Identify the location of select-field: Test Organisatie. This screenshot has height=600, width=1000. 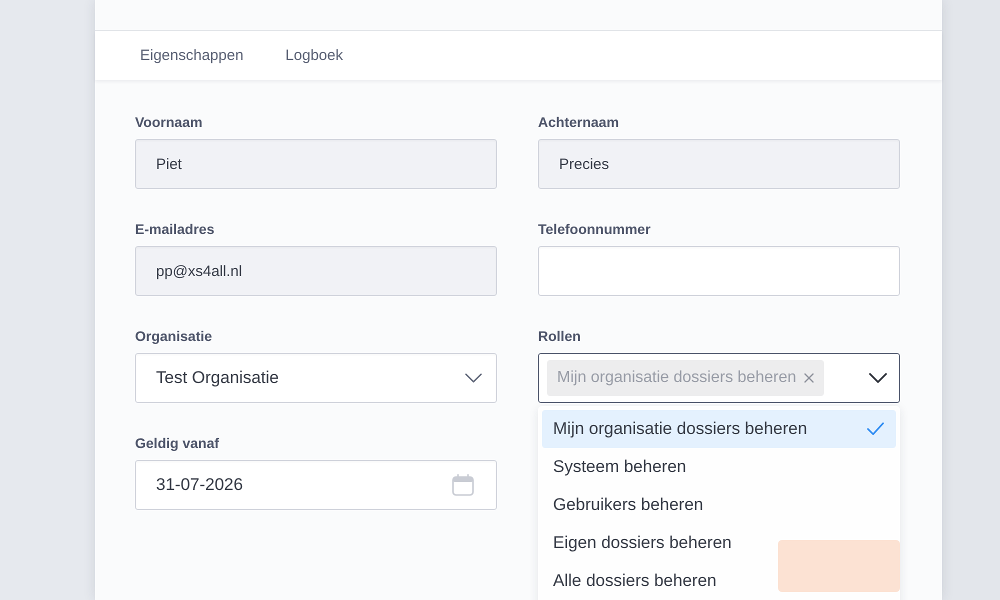
(316, 378).